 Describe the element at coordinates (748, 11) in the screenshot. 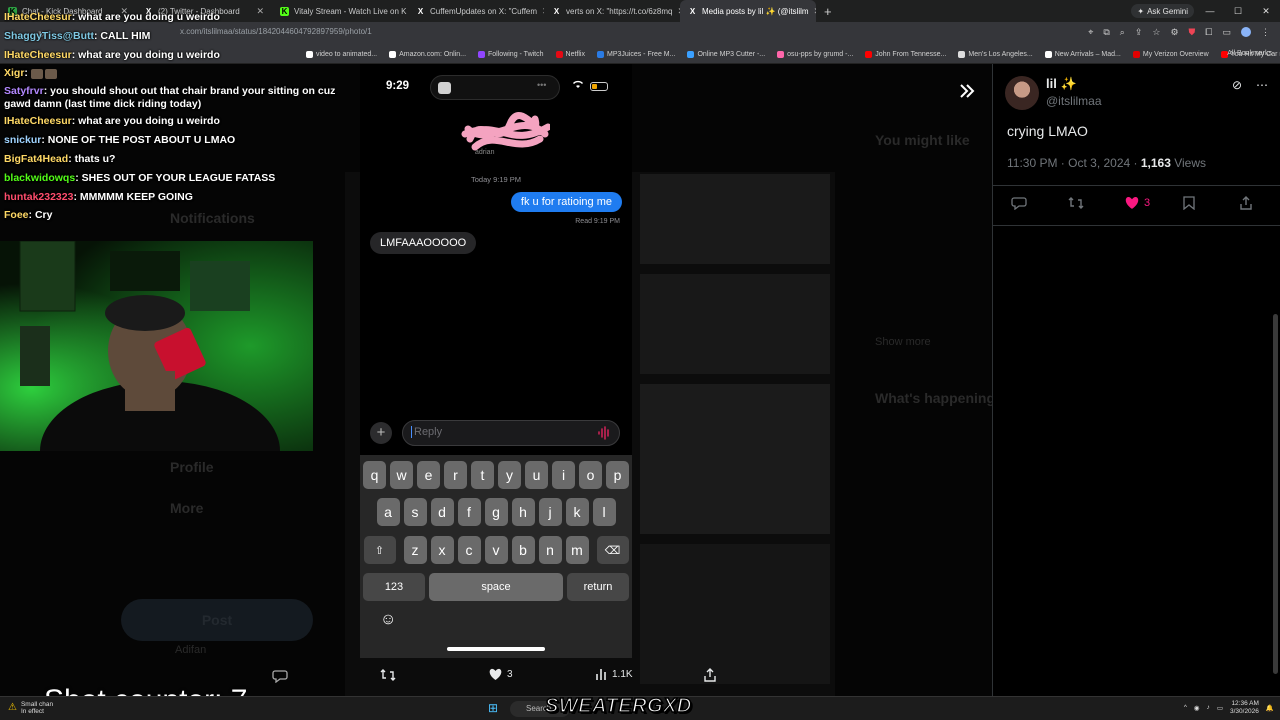

I see `browser-tab: XMedia posts by lil ✨ (@itslilm✕` at that location.